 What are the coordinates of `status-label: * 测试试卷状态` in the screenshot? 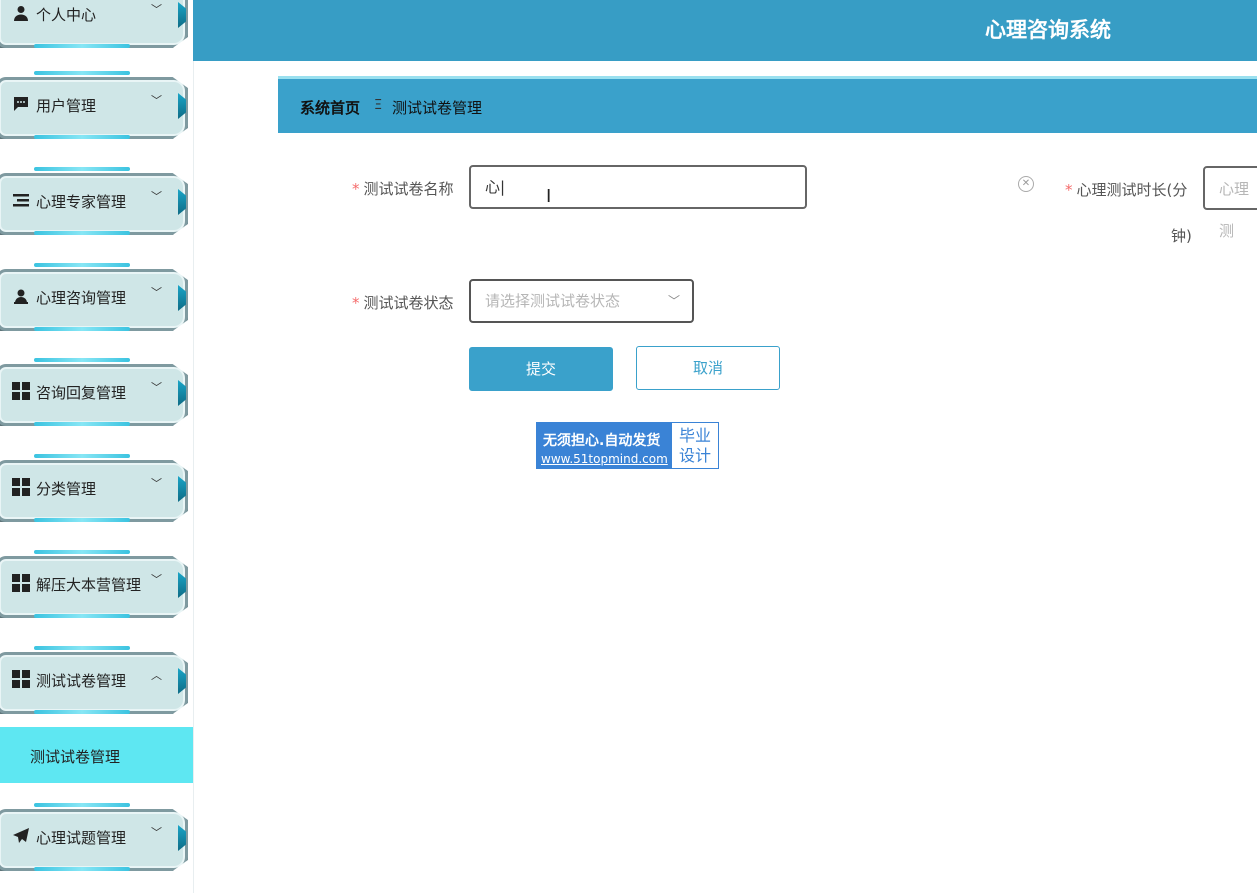 It's located at (403, 302).